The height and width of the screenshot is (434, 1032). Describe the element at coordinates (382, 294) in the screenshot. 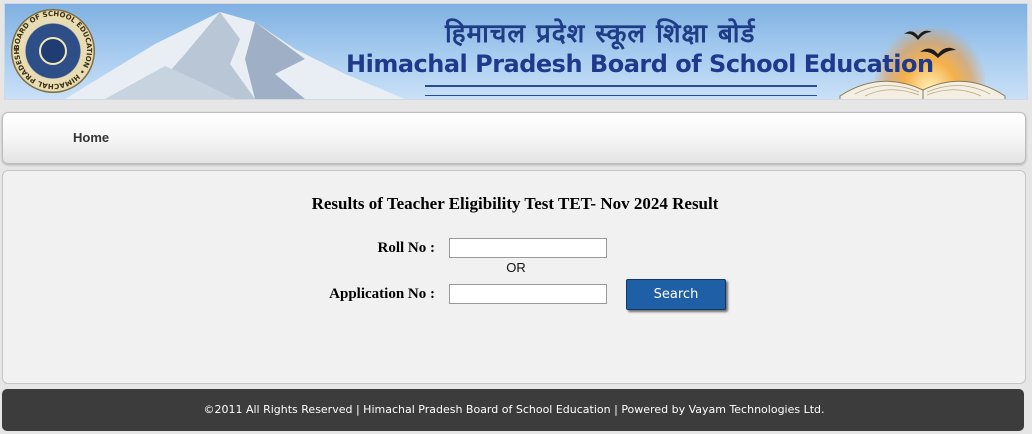

I see `application-no-label: Application No :` at that location.